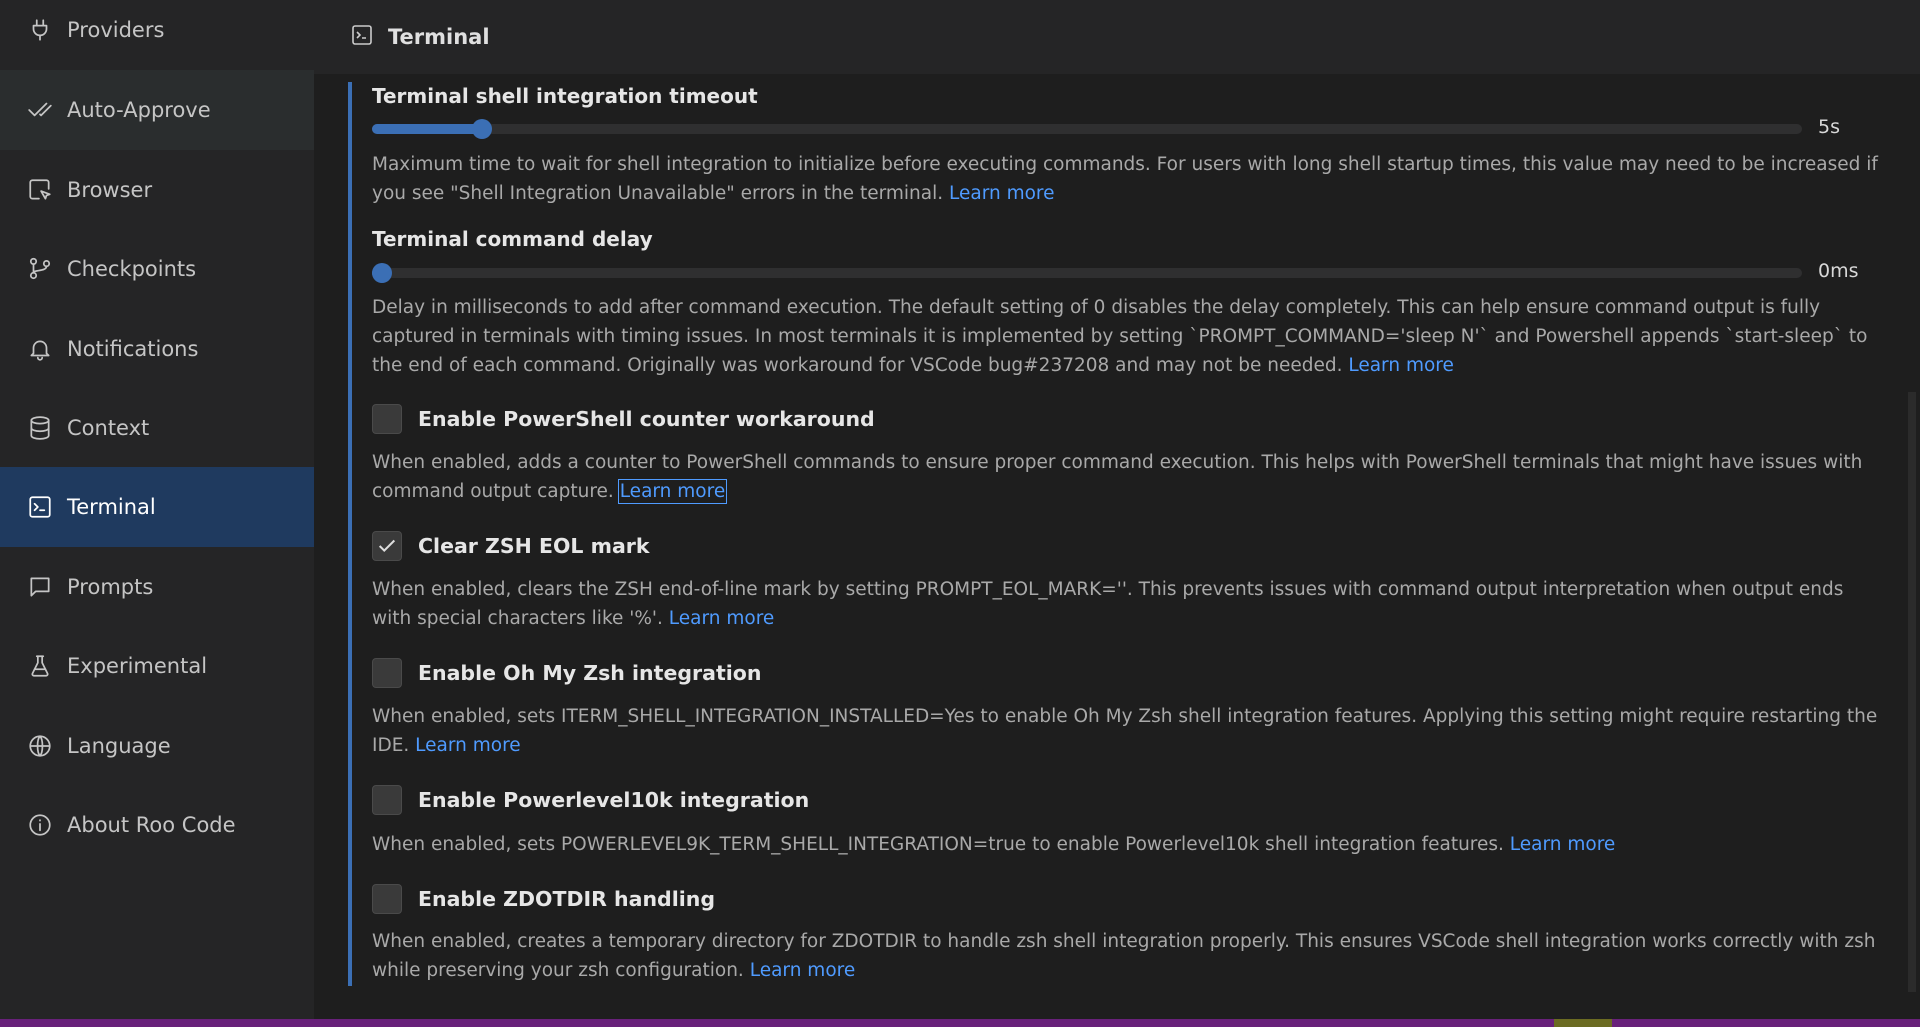 The height and width of the screenshot is (1027, 1920). What do you see at coordinates (439, 37) in the screenshot?
I see `page-title: Terminal` at bounding box center [439, 37].